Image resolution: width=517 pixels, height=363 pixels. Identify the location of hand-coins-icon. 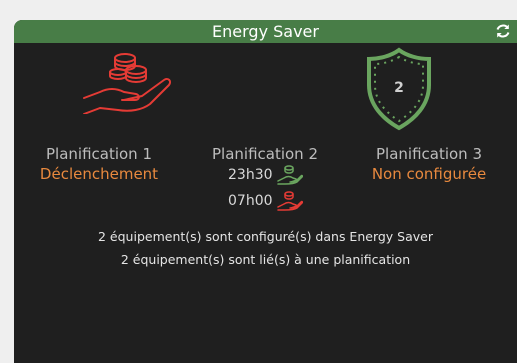
(127, 83).